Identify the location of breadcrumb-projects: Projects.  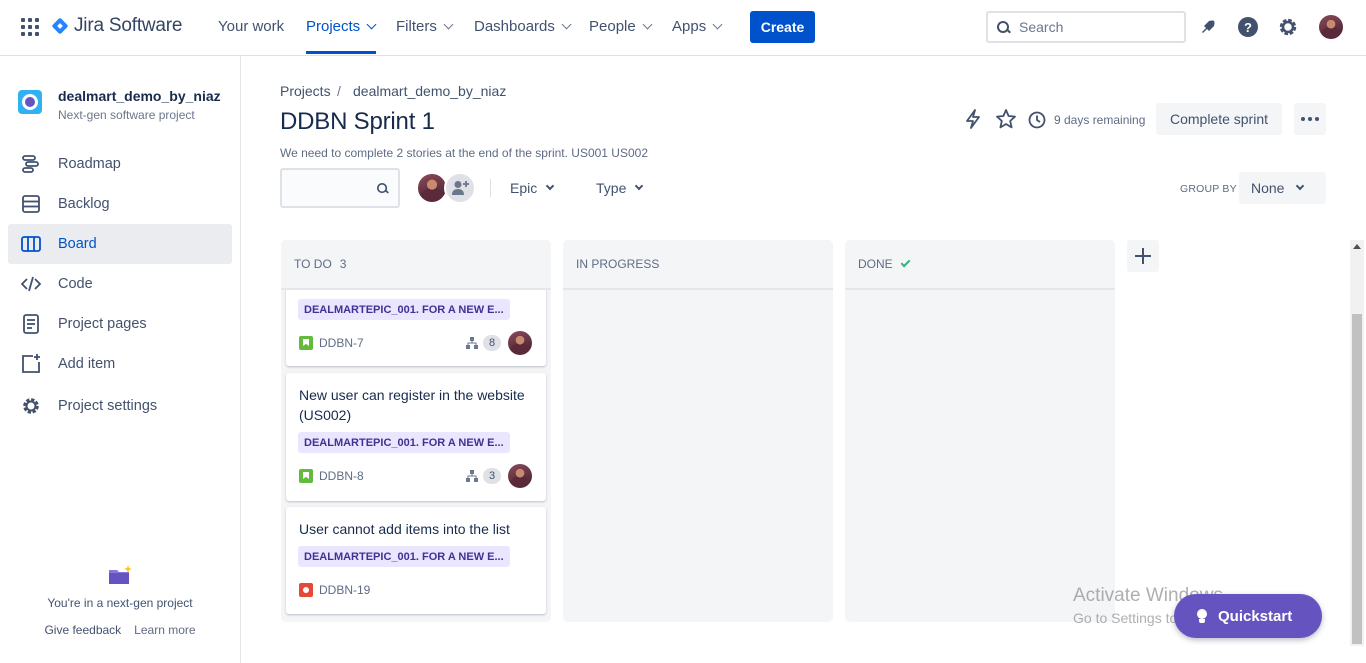
(305, 91).